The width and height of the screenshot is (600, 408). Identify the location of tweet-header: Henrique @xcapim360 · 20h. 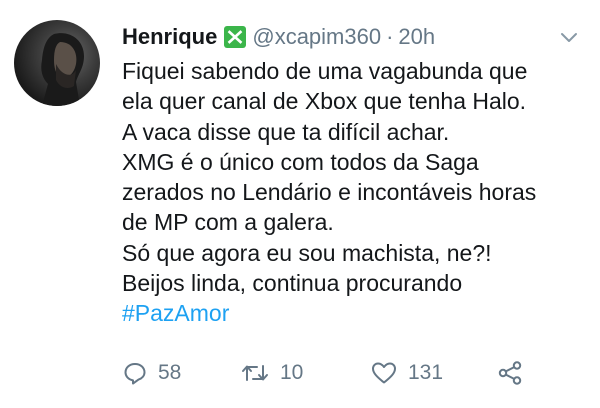
(351, 37).